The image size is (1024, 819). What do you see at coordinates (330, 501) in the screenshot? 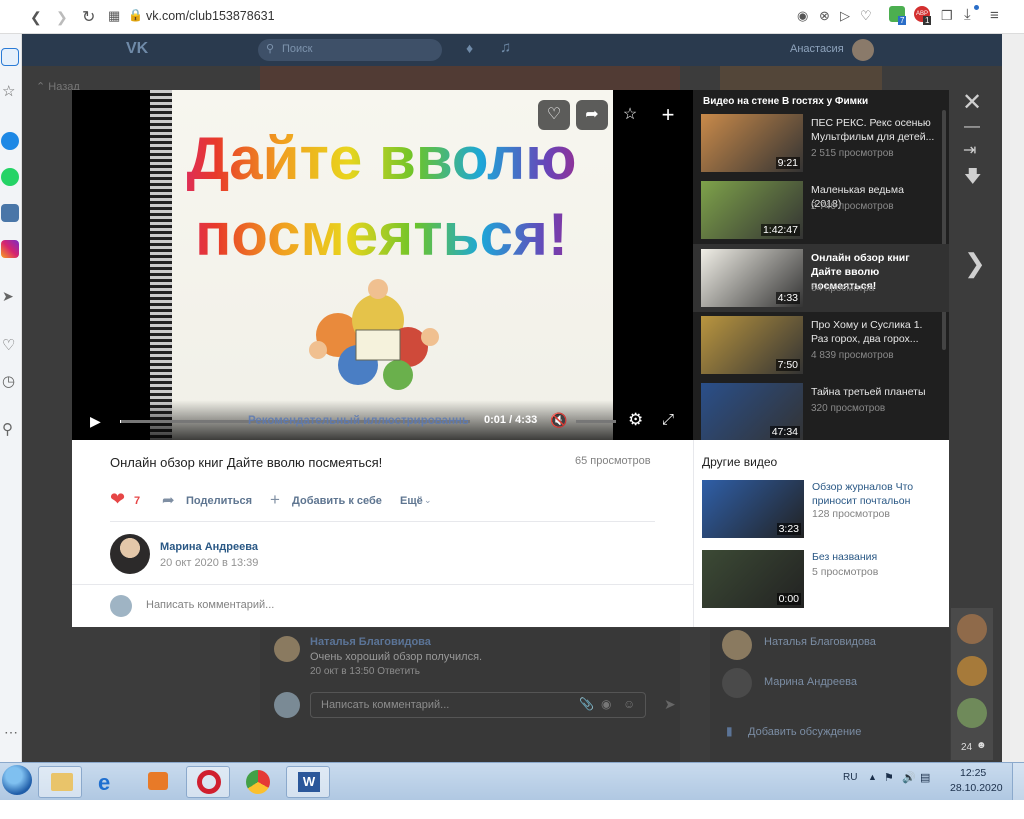
I see `add-to-me-button: + Добавить к себе` at bounding box center [330, 501].